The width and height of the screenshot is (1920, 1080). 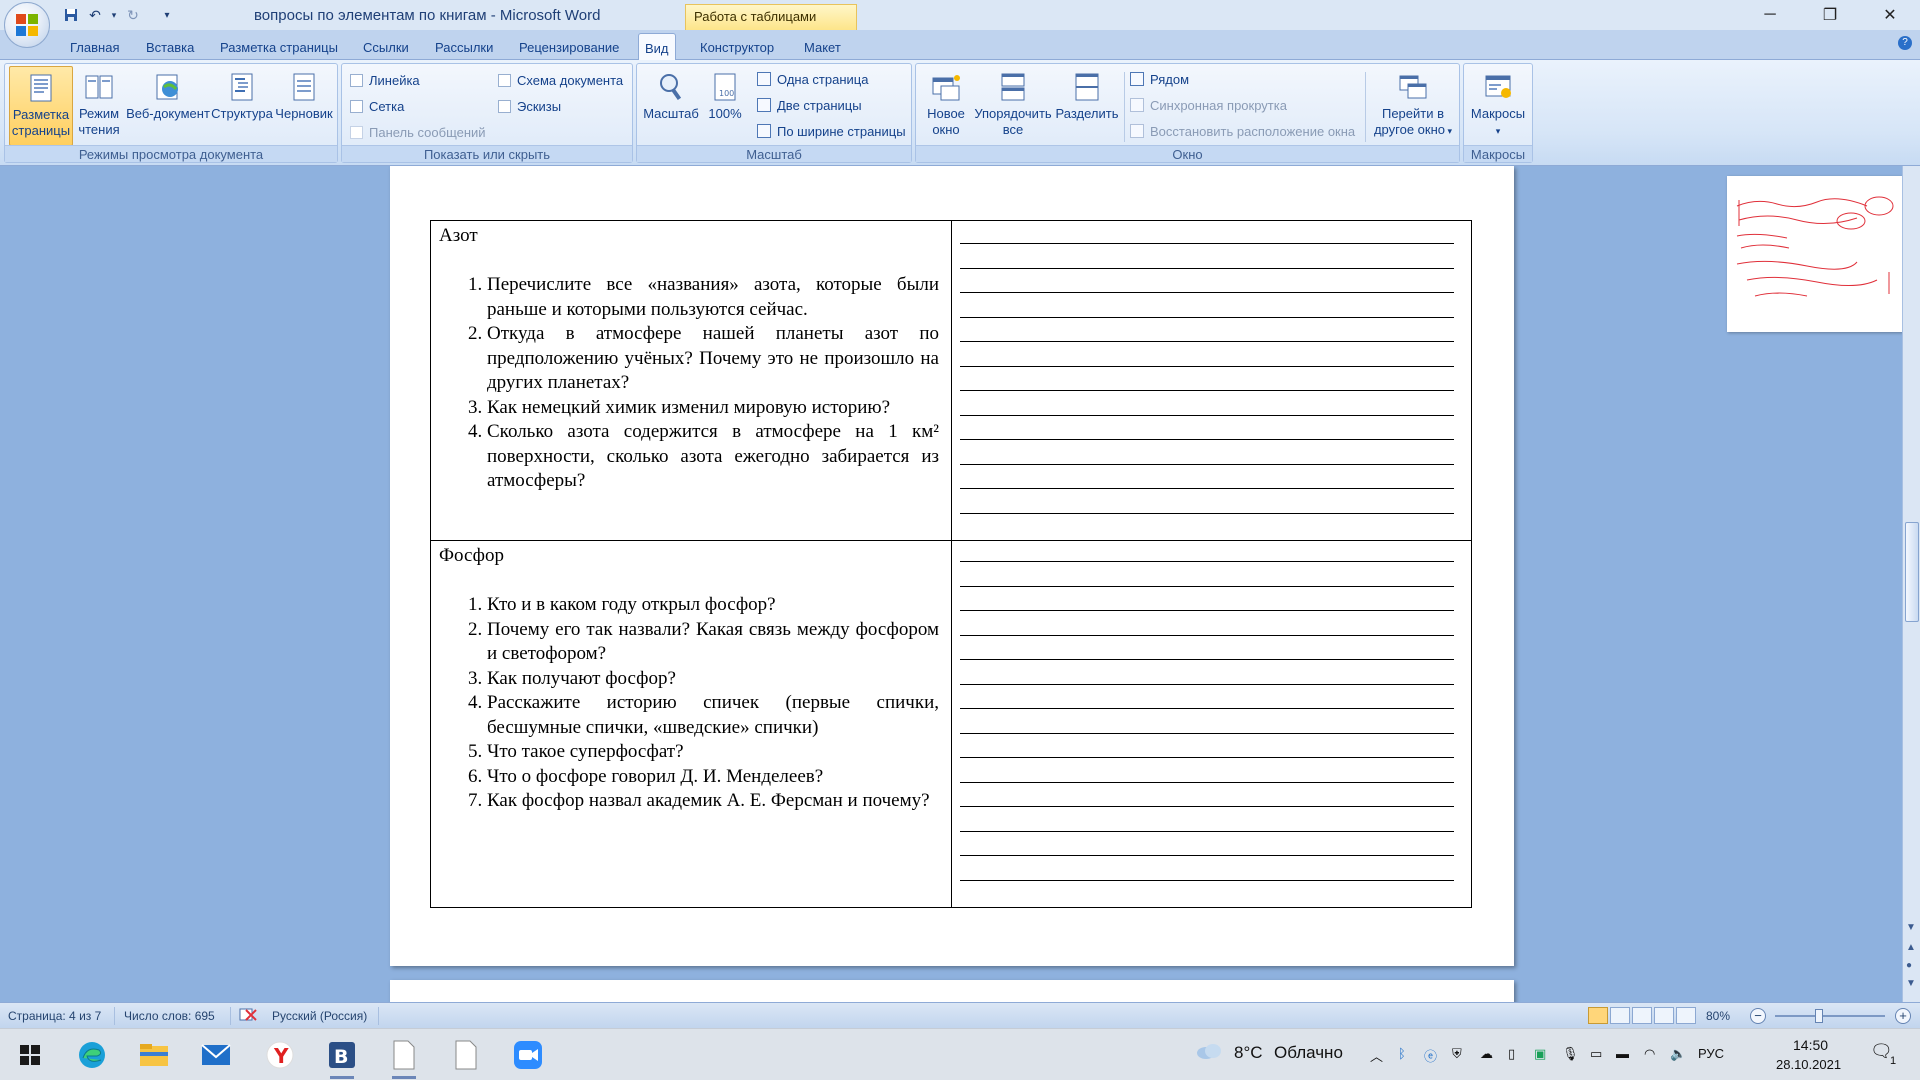 What do you see at coordinates (1664, 1015) in the screenshot?
I see `outline-view-icon` at bounding box center [1664, 1015].